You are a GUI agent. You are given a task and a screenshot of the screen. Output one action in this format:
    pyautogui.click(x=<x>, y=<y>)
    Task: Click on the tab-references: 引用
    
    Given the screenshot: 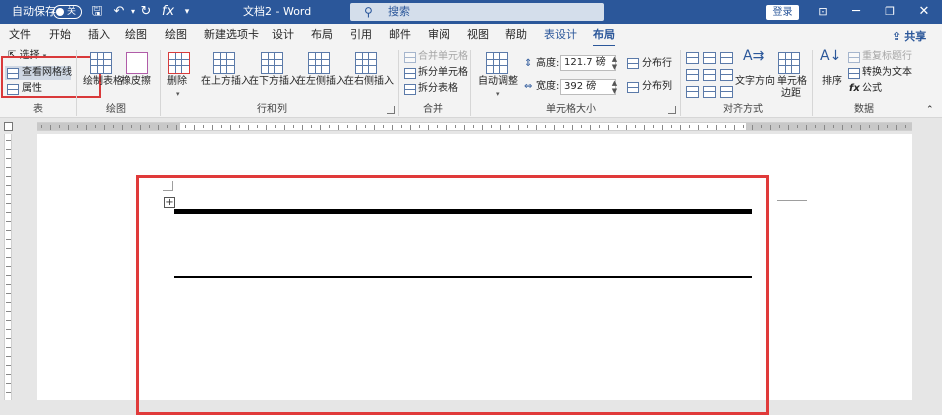 What is the action you would take?
    pyautogui.click(x=361, y=35)
    